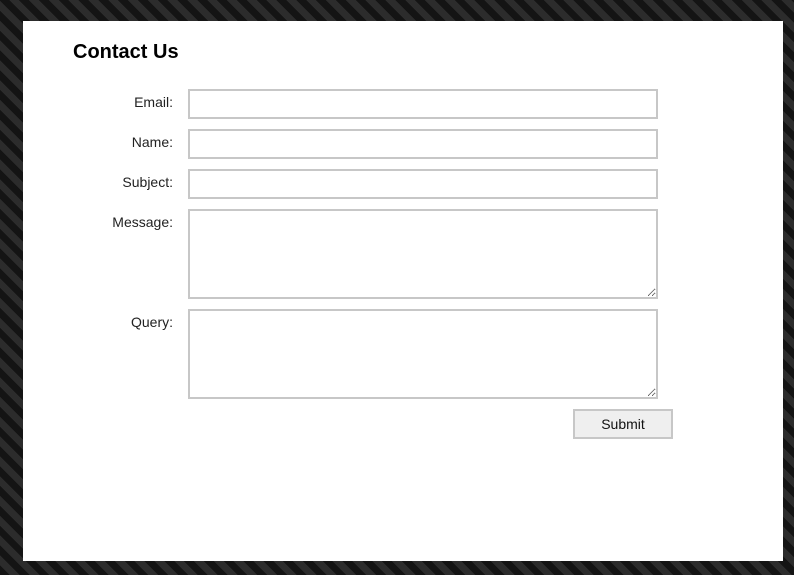 This screenshot has width=794, height=575. What do you see at coordinates (152, 142) in the screenshot?
I see `name-label: Name:` at bounding box center [152, 142].